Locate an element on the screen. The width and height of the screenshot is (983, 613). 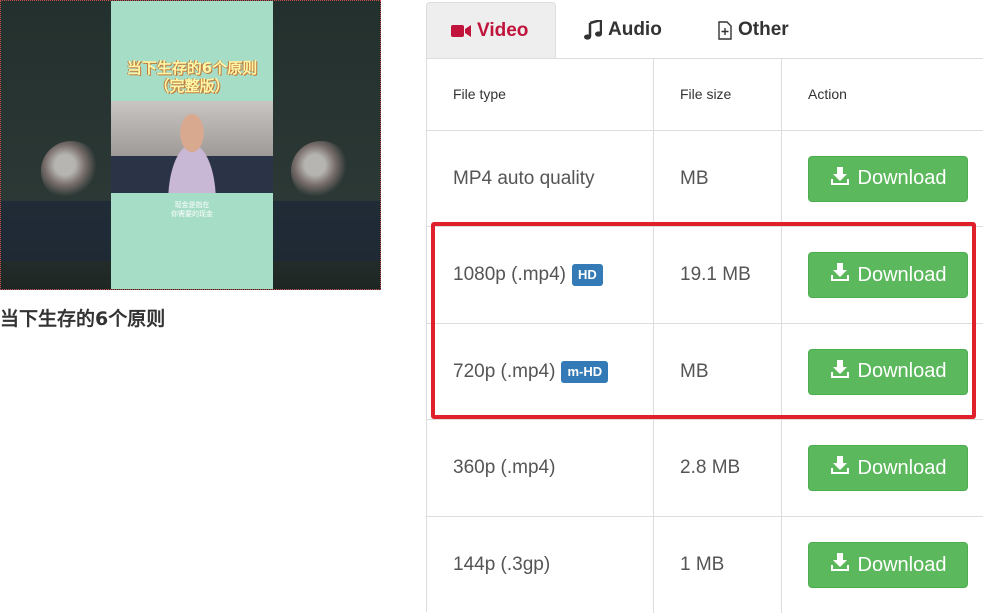
header-action: Action is located at coordinates (827, 94).